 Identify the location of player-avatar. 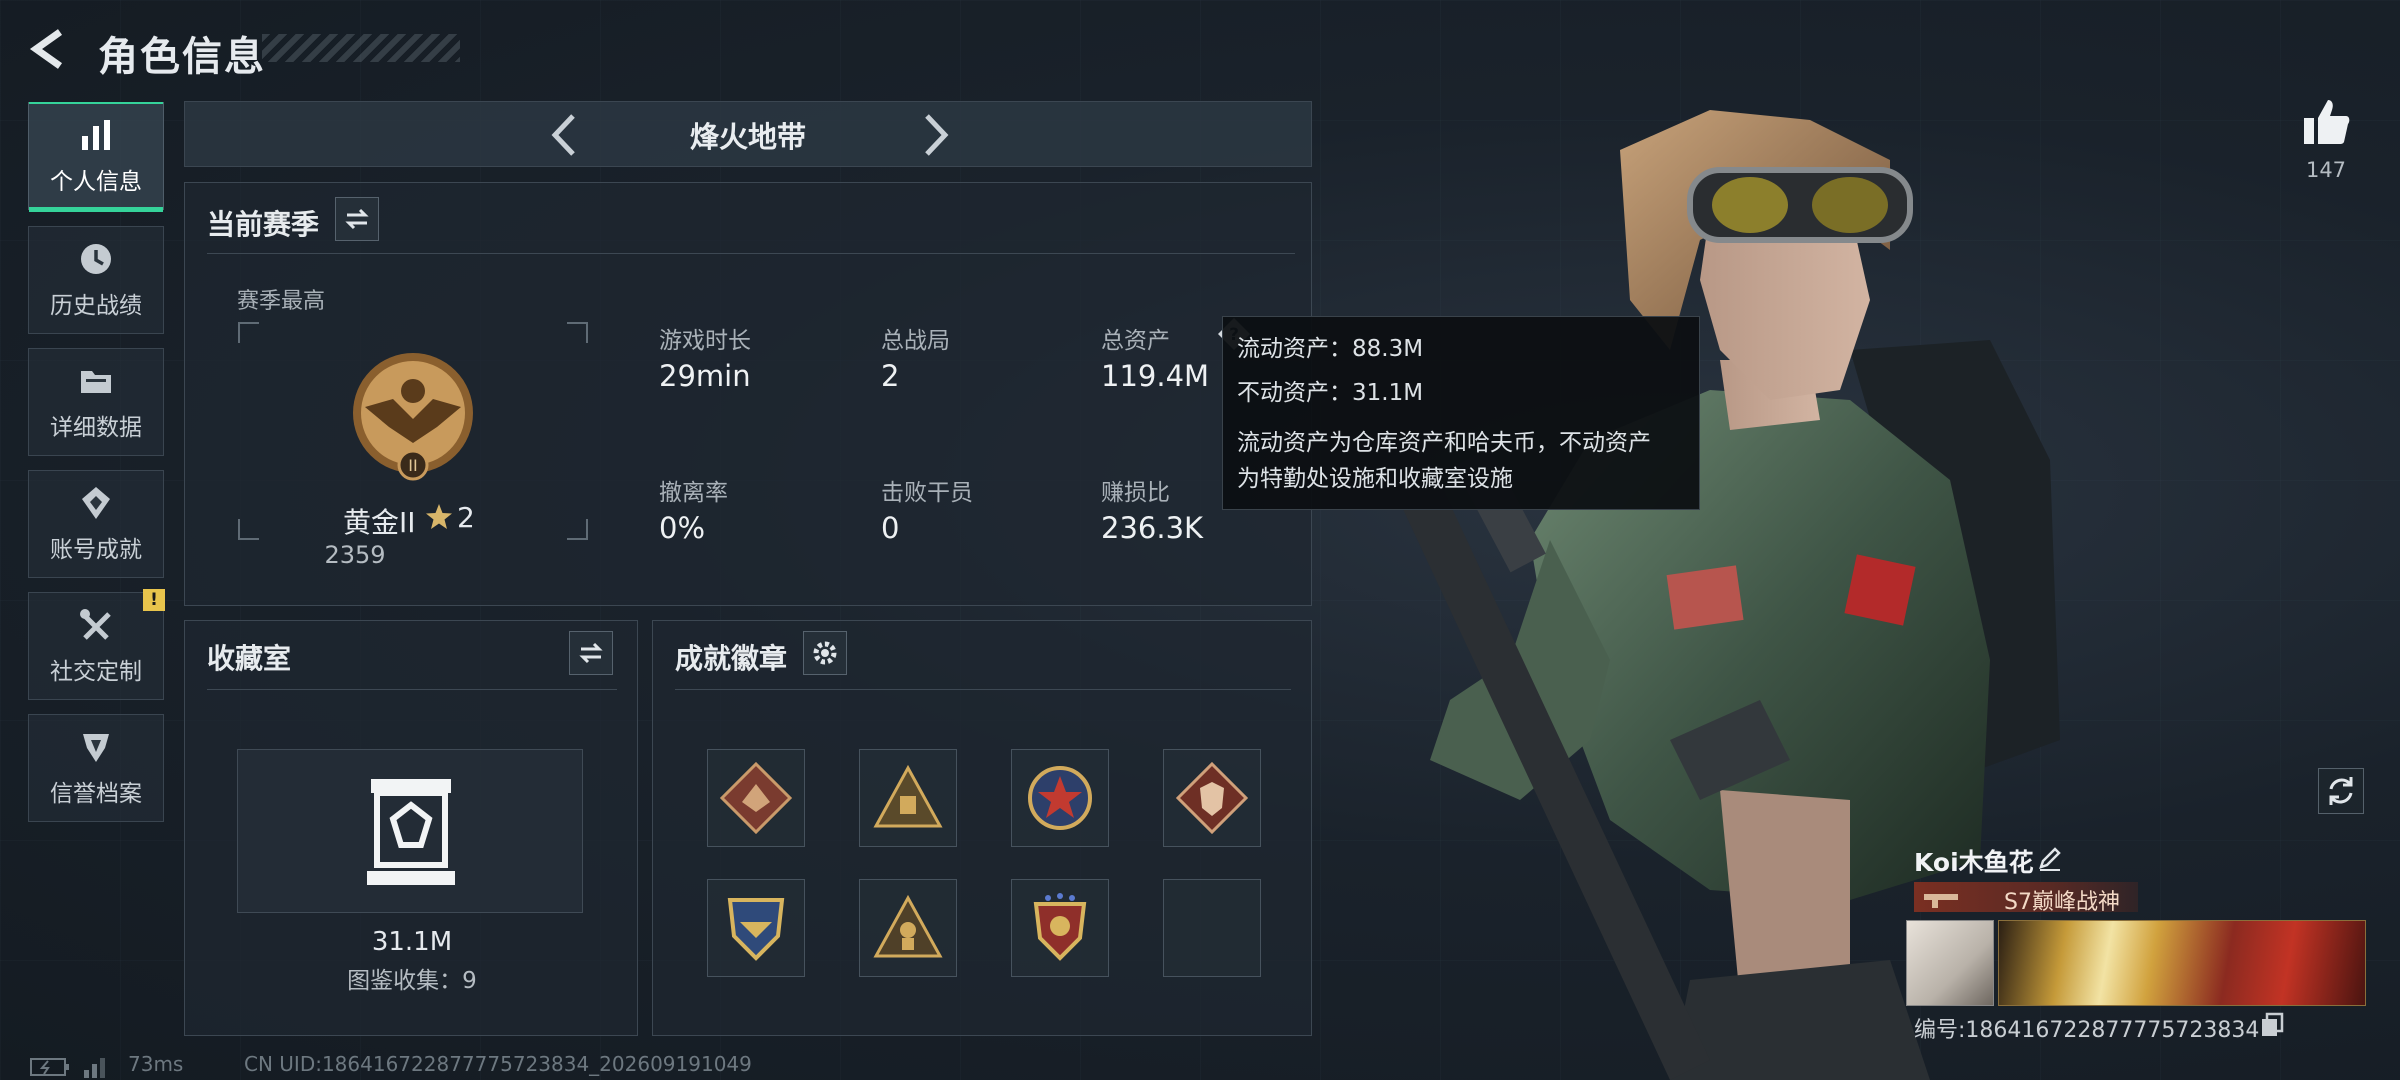
(1950, 963).